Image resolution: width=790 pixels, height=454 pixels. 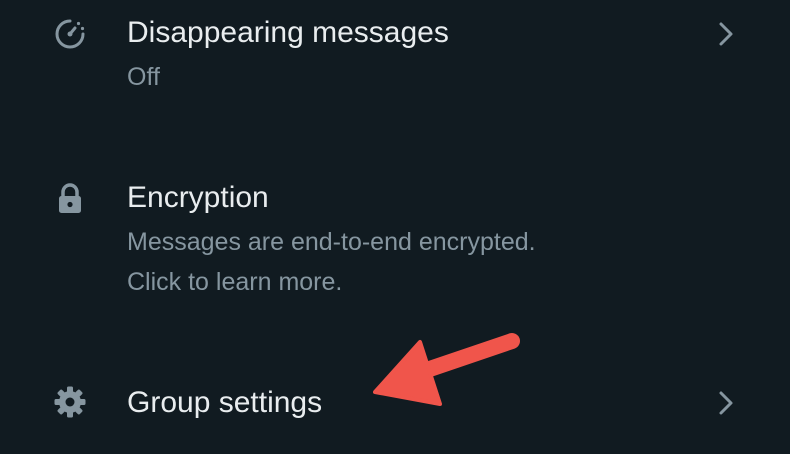 I want to click on disappearing-messages-title: Disappearing messages, so click(x=288, y=32).